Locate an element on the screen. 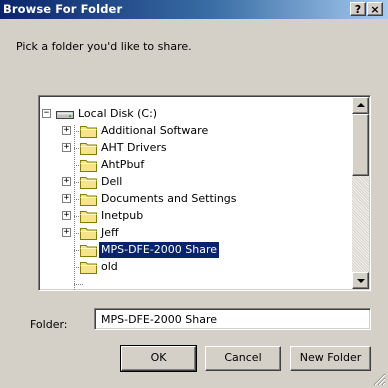 This screenshot has width=388, height=388. tree-folder-node: + Additional Software is located at coordinates (189, 131).